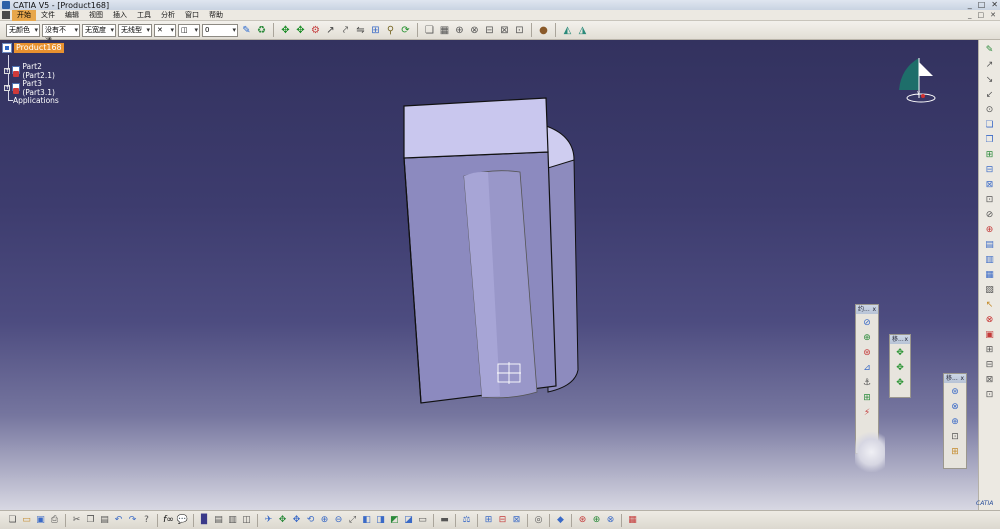 This screenshot has width=1000, height=529. What do you see at coordinates (390, 30) in the screenshot?
I see `constraint-icon: ⚲` at bounding box center [390, 30].